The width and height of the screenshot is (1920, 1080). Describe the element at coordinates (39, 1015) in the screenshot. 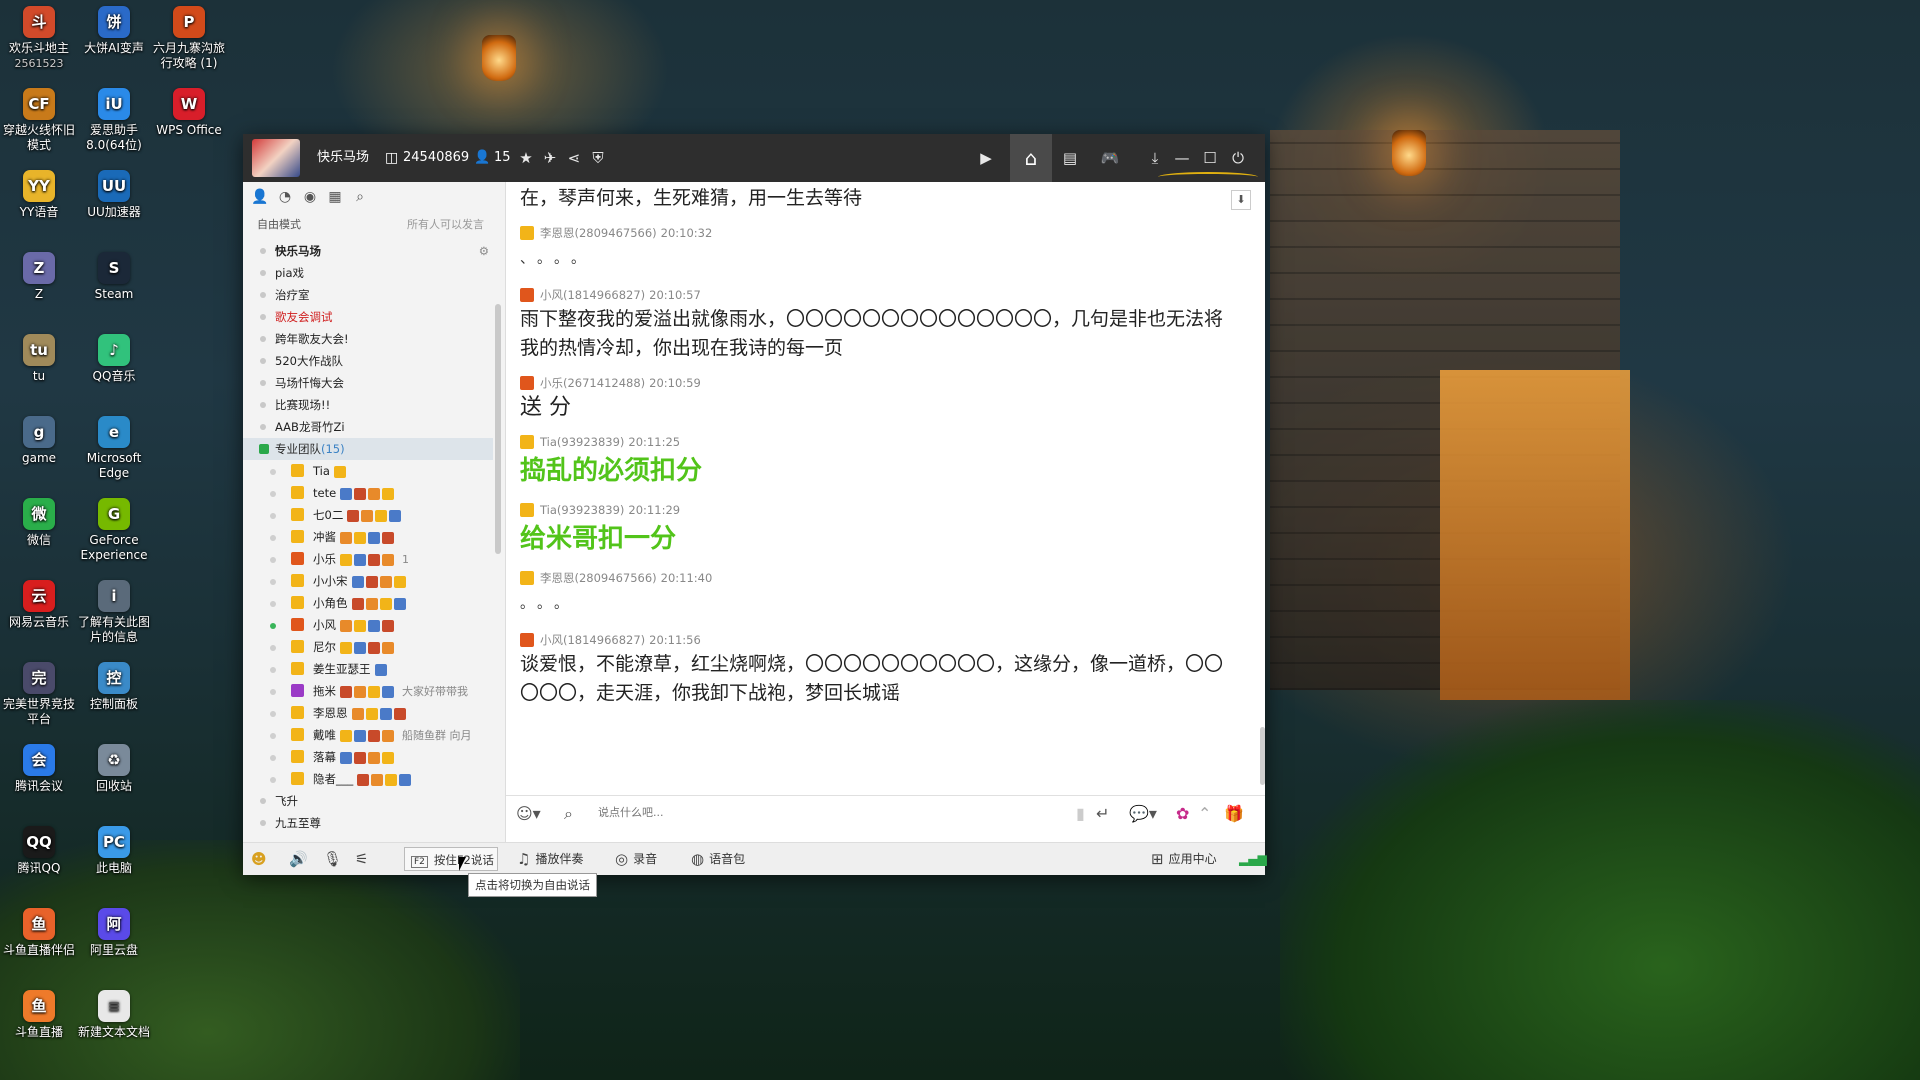

I see `desktop-icon: 鱼斗鱼直播` at that location.